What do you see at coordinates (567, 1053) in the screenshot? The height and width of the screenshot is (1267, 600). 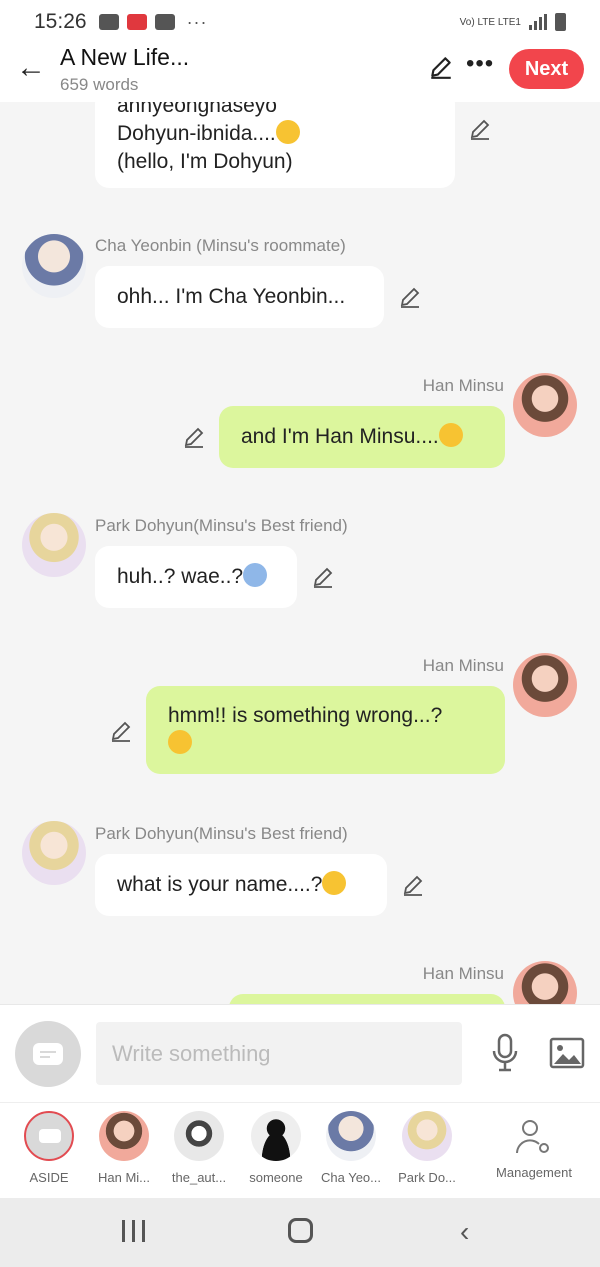 I see `image-icon` at bounding box center [567, 1053].